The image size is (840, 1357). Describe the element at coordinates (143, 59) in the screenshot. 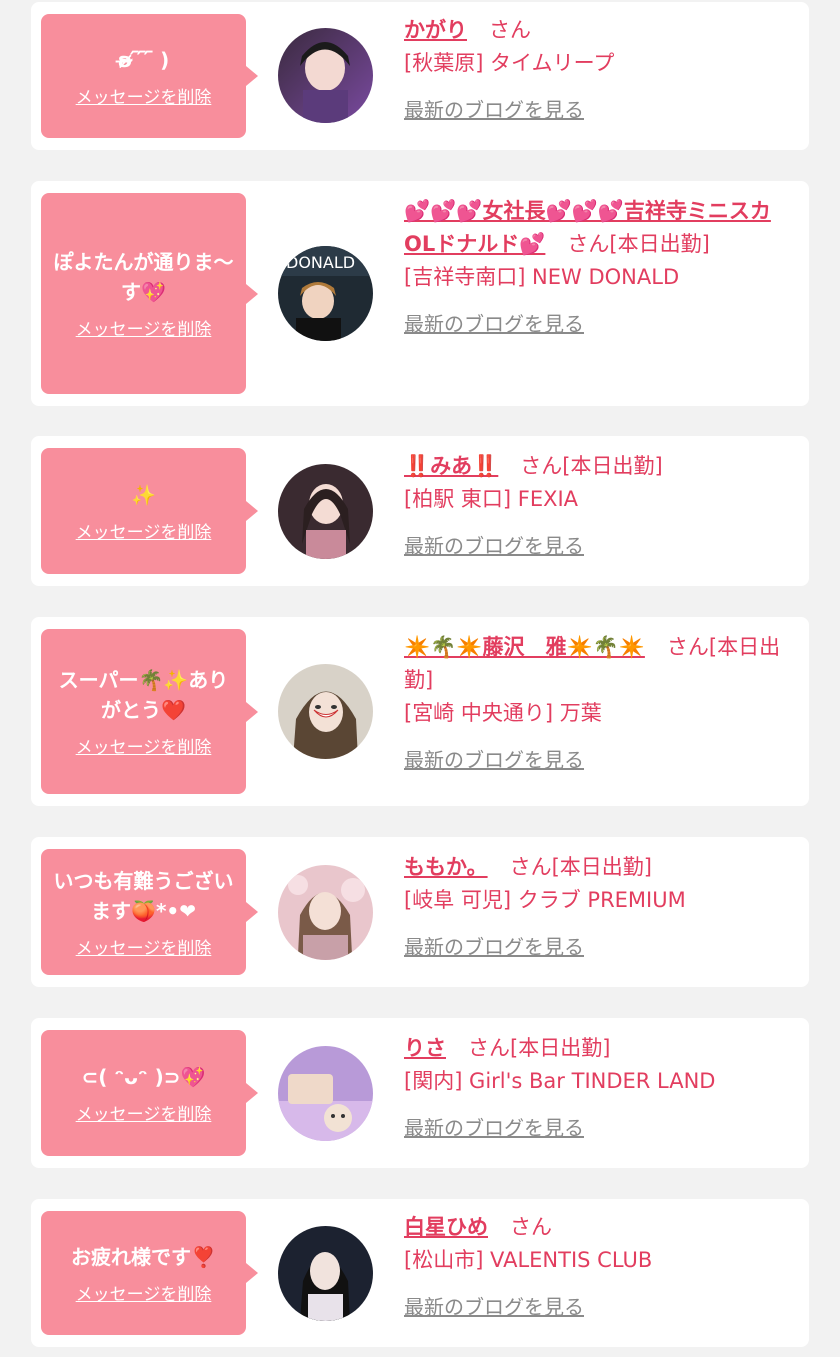

I see `message-text: ʚ̴̶̷̷ ᷇ ᷇ ᷇ )` at that location.